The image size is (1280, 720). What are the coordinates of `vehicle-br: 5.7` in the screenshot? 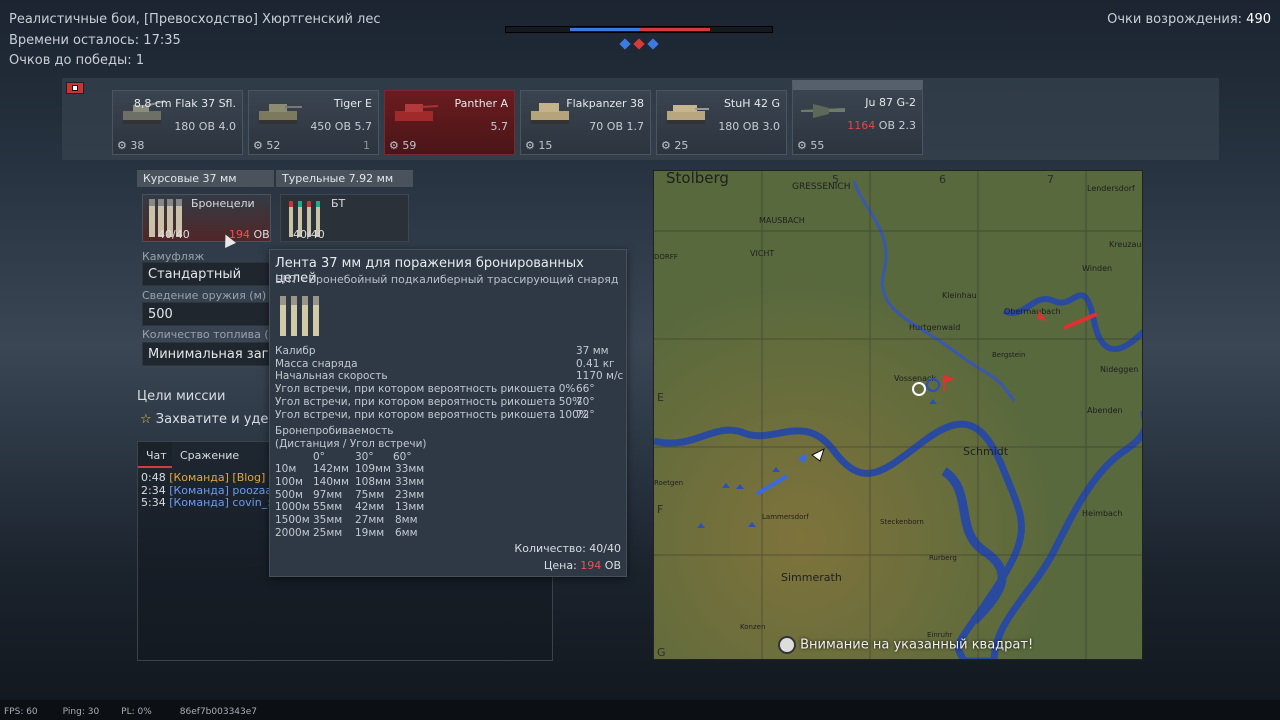 It's located at (499, 126).